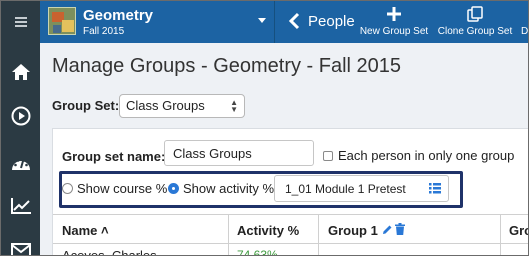  What do you see at coordinates (399, 230) in the screenshot?
I see `trash-icon` at bounding box center [399, 230].